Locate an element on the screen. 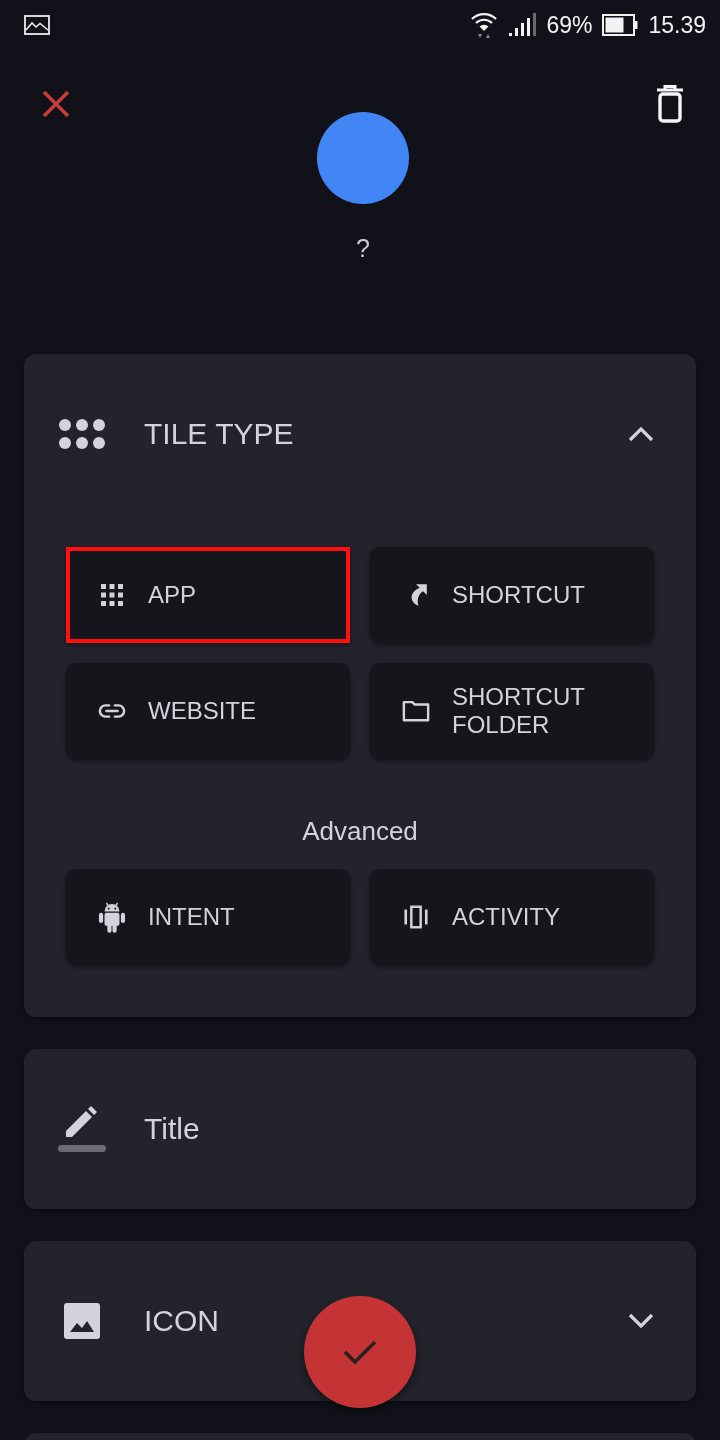 This screenshot has height=1440, width=720. picture-icon is located at coordinates (37, 25).